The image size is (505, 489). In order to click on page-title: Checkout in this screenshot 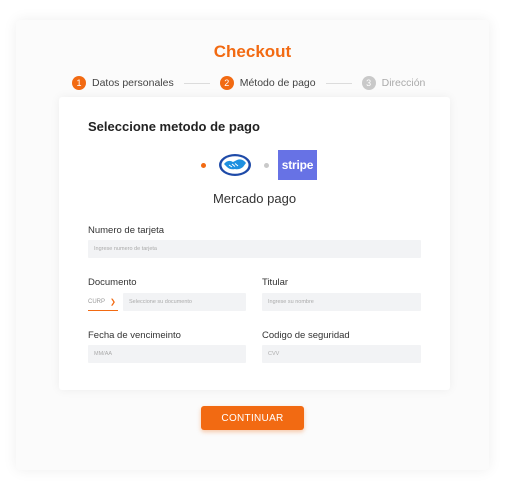, I will do `click(252, 51)`.